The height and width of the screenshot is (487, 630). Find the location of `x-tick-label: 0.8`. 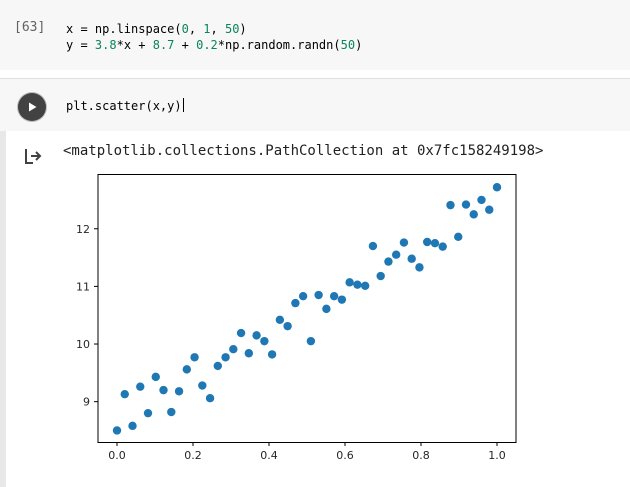

x-tick-label: 0.8 is located at coordinates (421, 455).